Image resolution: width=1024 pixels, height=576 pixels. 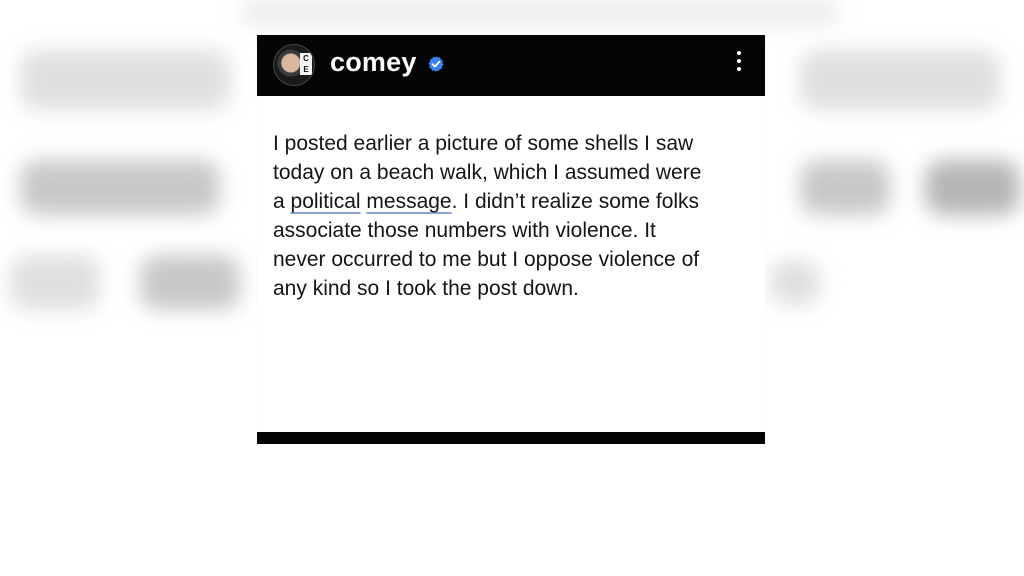 What do you see at coordinates (325, 201) in the screenshot?
I see `spellcheck-word: political` at bounding box center [325, 201].